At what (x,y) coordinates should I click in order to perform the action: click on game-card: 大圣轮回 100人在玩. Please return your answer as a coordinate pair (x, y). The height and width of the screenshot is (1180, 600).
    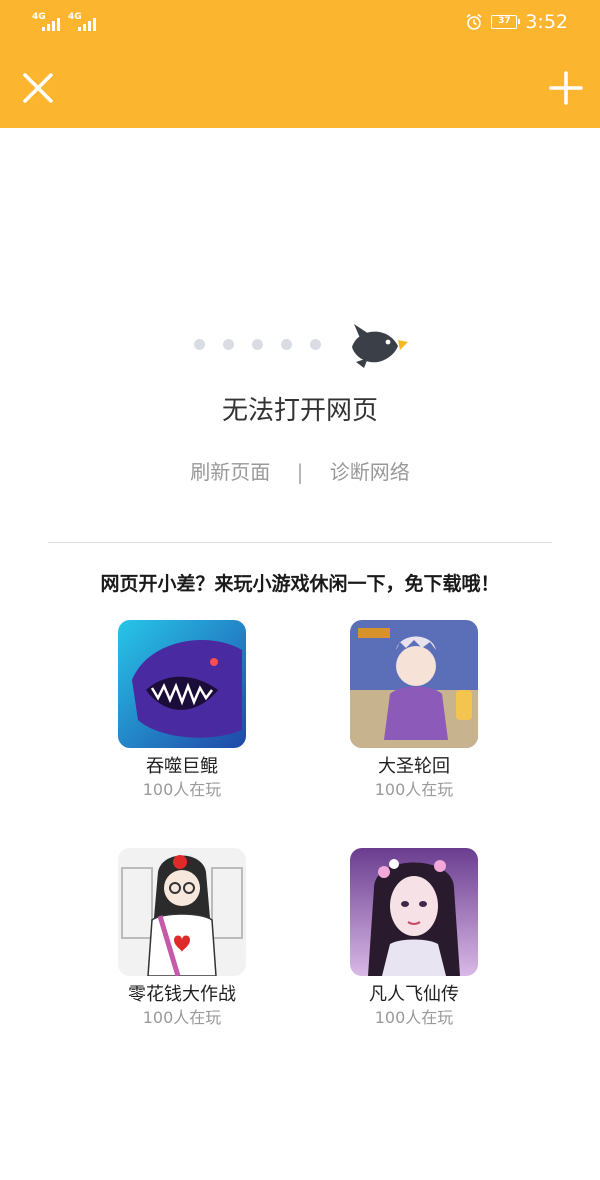
    Looking at the image, I should click on (414, 710).